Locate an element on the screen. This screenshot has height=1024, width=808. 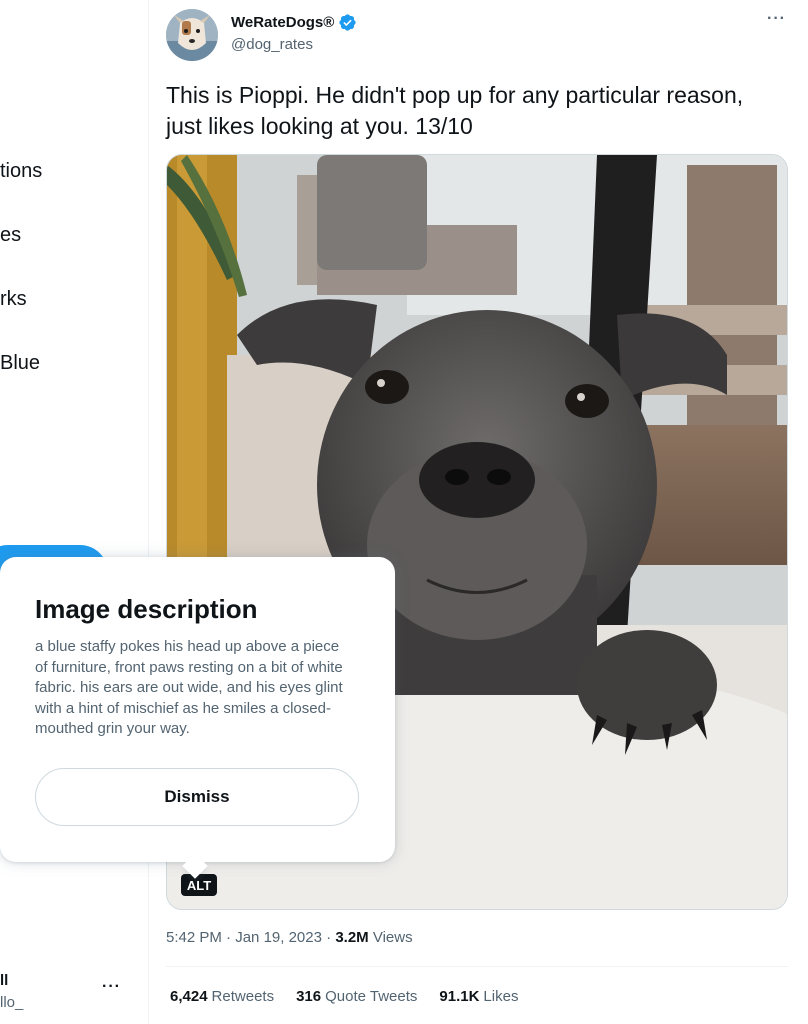
popover-title: Image description is located at coordinates (146, 609).